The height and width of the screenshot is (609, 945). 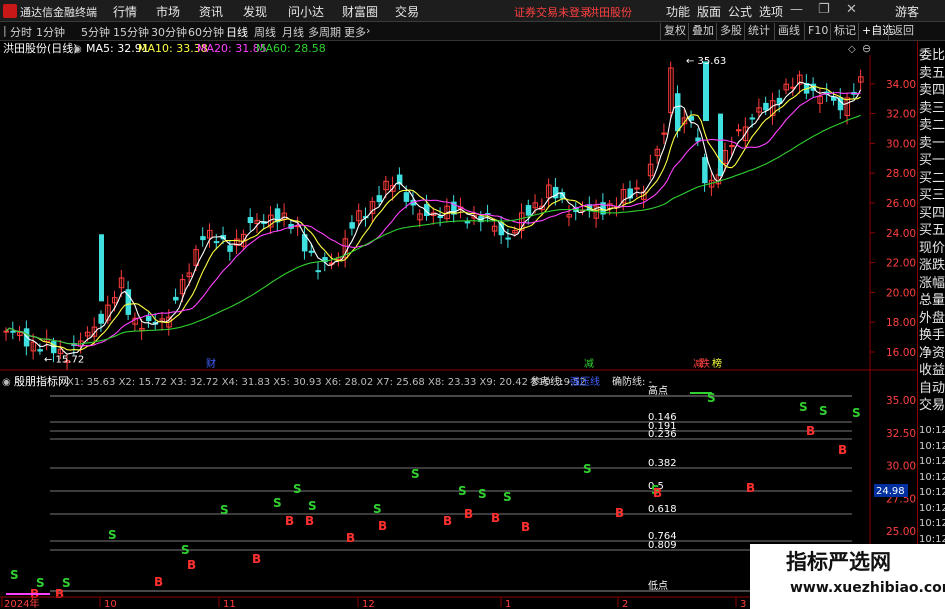 I want to click on button-overlay: 叠加, so click(x=702, y=31).